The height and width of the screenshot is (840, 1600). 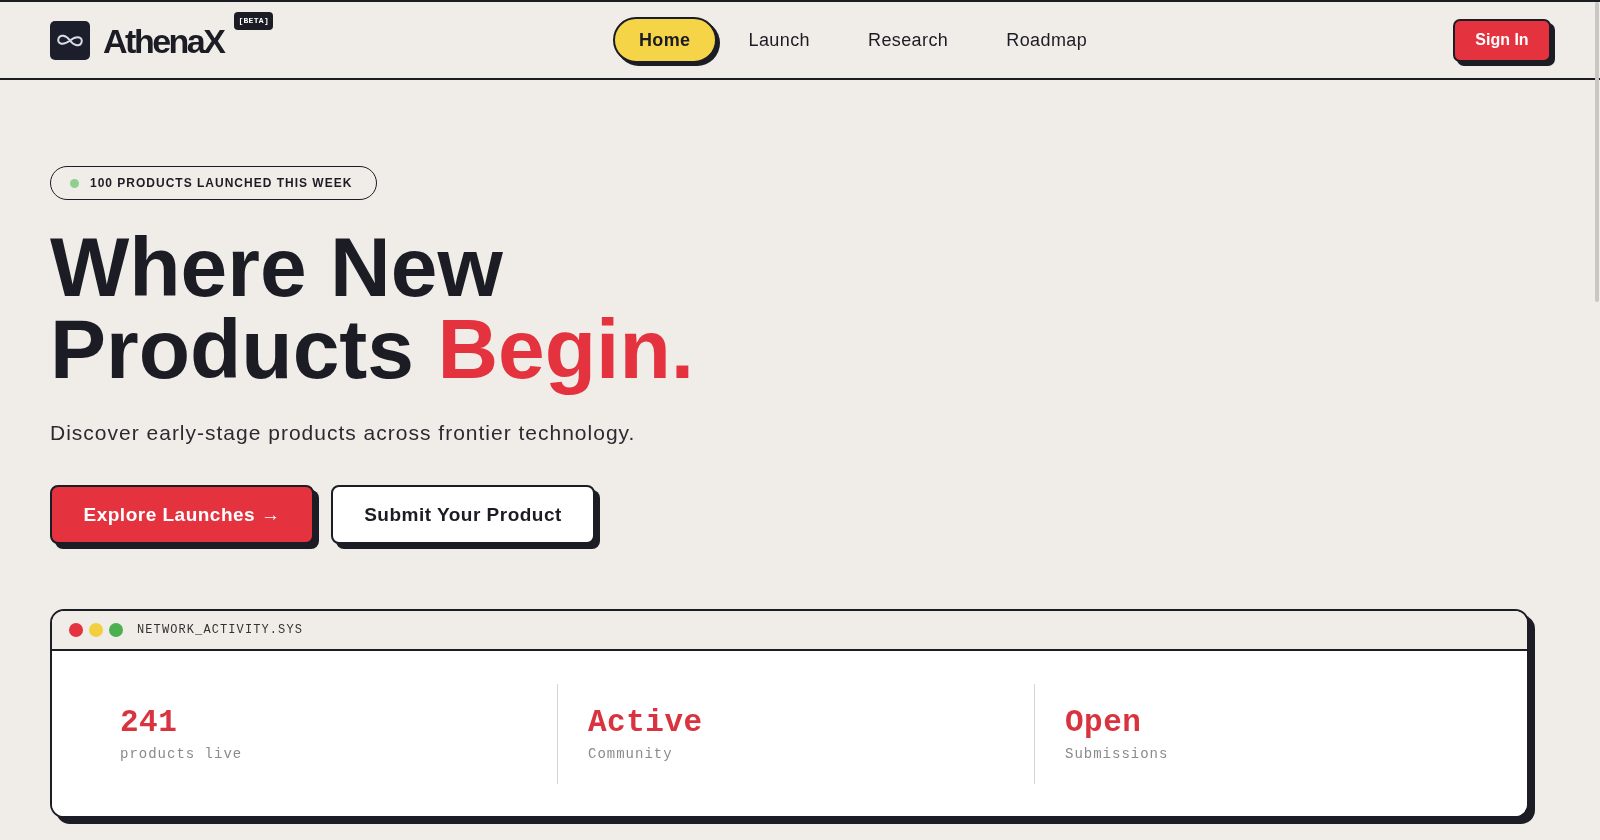 I want to click on brand-name: AthenaX, so click(x=163, y=40).